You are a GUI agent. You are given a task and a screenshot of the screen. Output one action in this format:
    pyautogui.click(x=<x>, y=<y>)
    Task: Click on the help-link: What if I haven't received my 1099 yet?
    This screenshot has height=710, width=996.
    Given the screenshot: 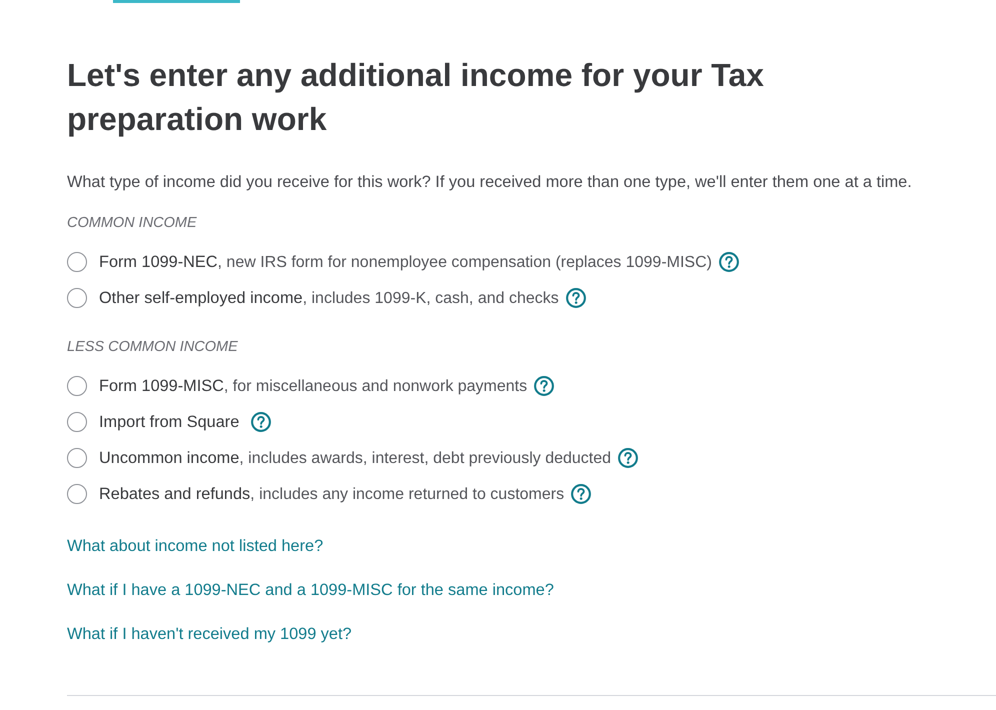 What is the action you would take?
    pyautogui.click(x=209, y=634)
    